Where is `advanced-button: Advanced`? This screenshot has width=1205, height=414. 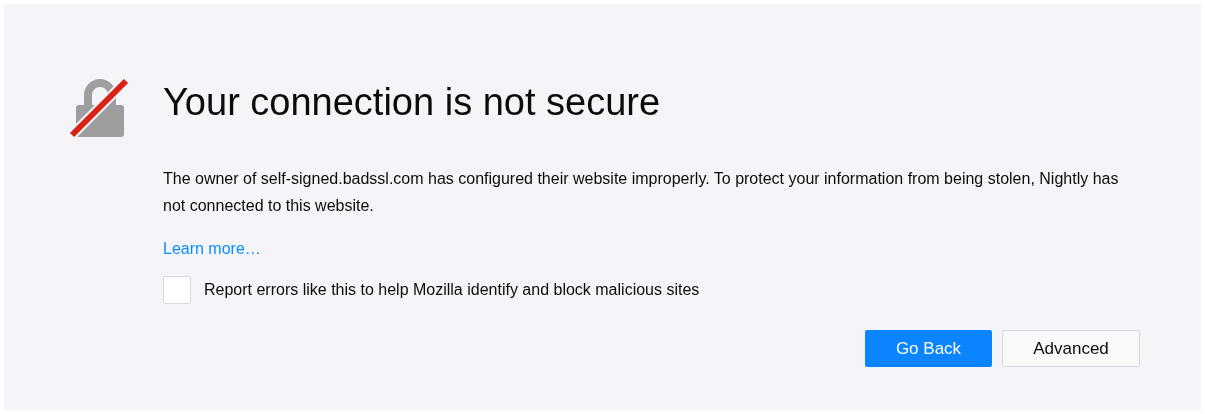 advanced-button: Advanced is located at coordinates (1071, 348).